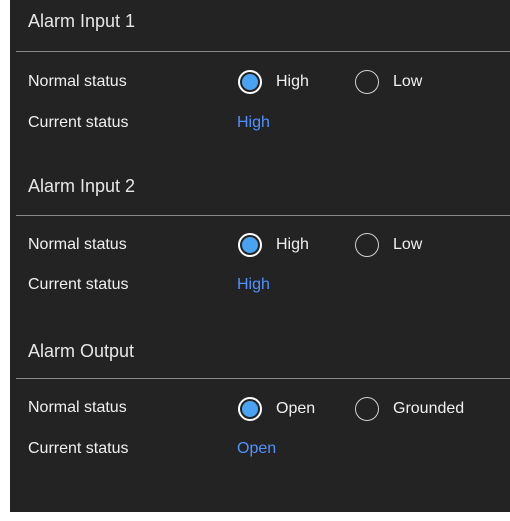 The height and width of the screenshot is (521, 510). What do you see at coordinates (273, 82) in the screenshot?
I see `alarm-input-1-high-radio: High` at bounding box center [273, 82].